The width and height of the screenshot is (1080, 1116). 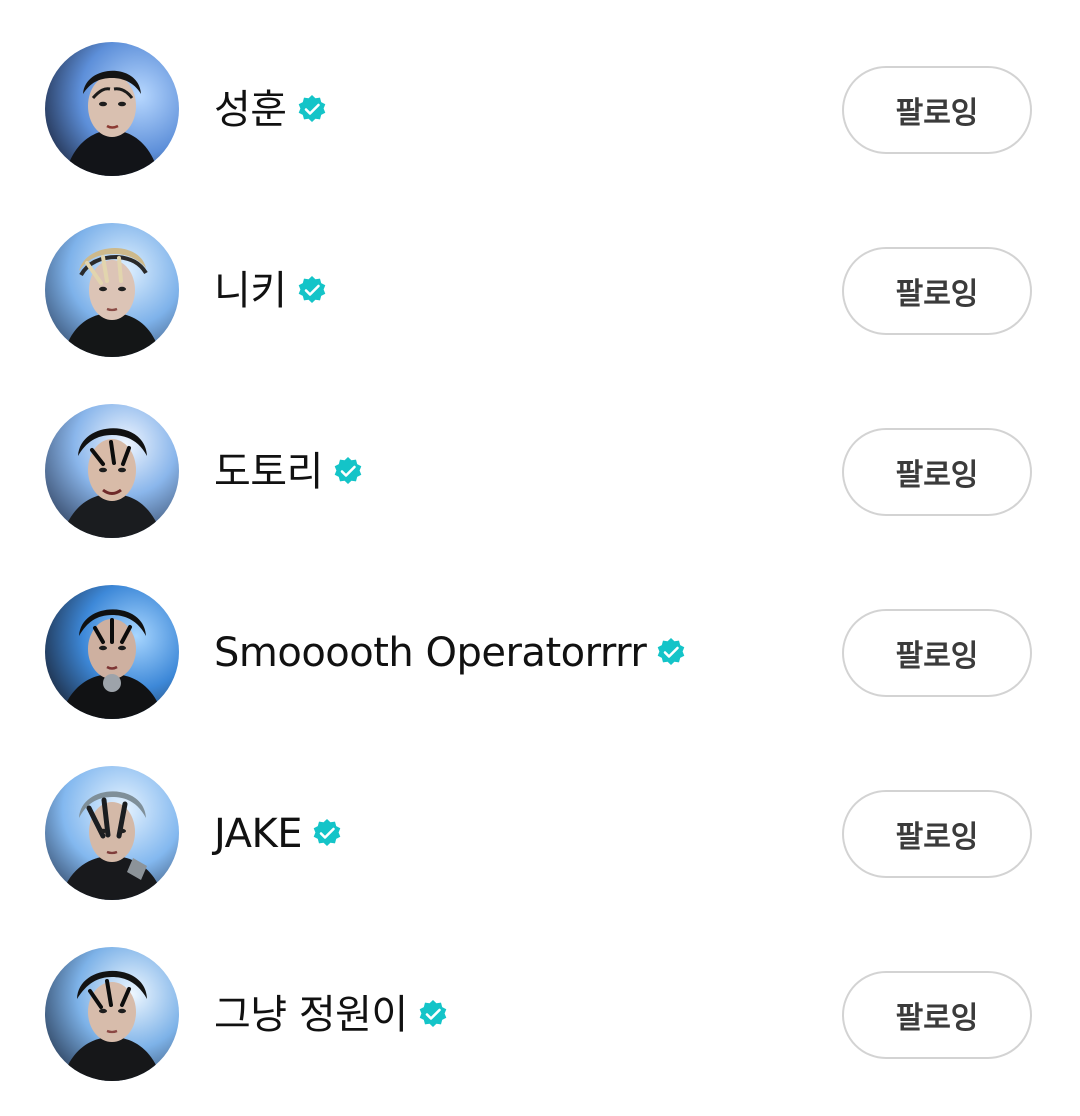 What do you see at coordinates (250, 110) in the screenshot?
I see `user-name: 성훈` at bounding box center [250, 110].